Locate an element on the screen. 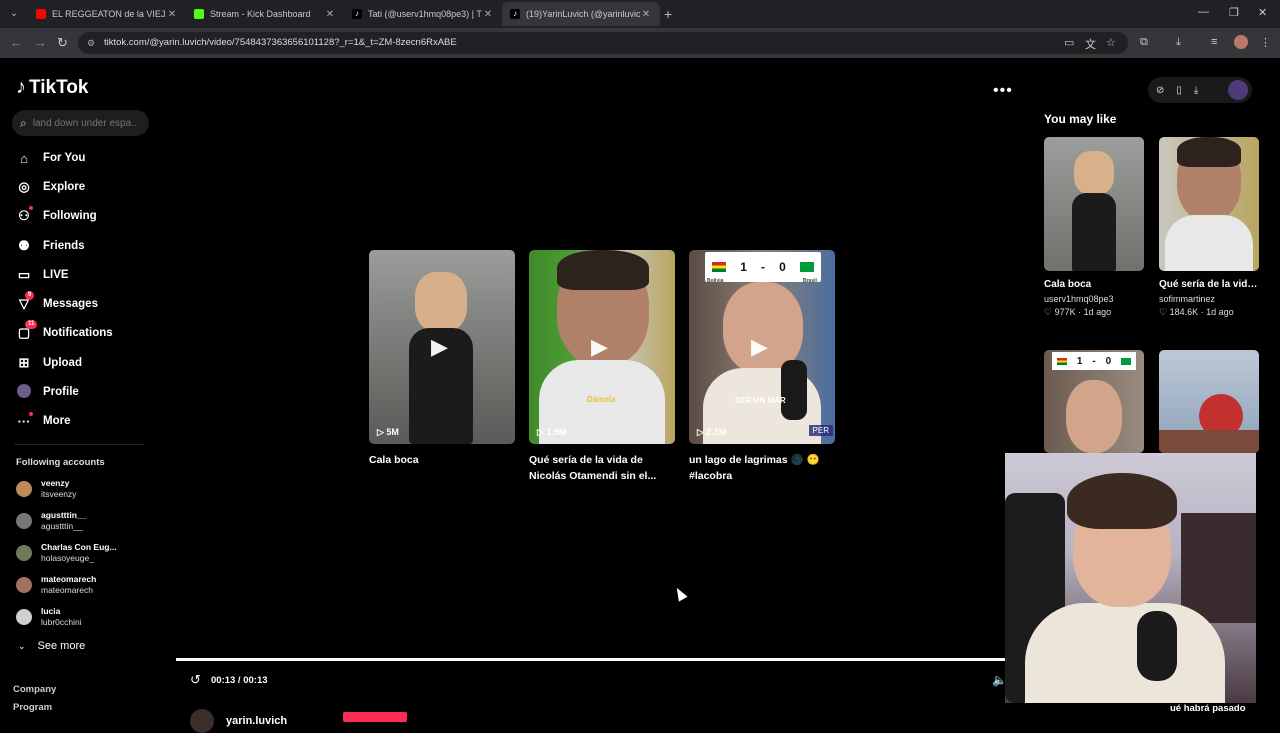 Image resolution: width=1280 pixels, height=733 pixels. follow-button is located at coordinates (375, 717).